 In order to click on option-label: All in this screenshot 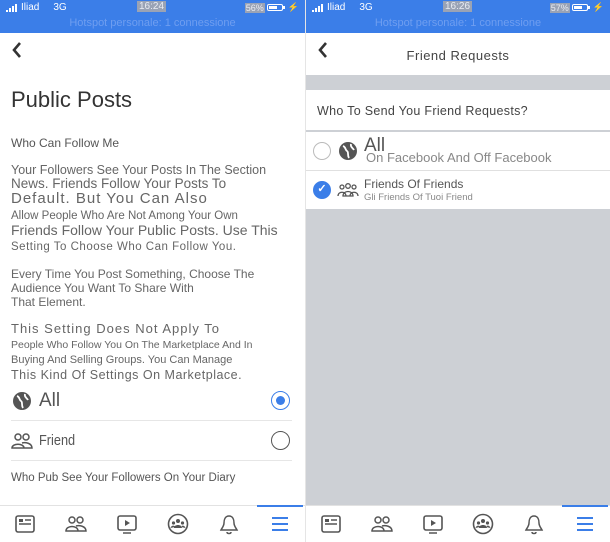, I will do `click(50, 400)`.